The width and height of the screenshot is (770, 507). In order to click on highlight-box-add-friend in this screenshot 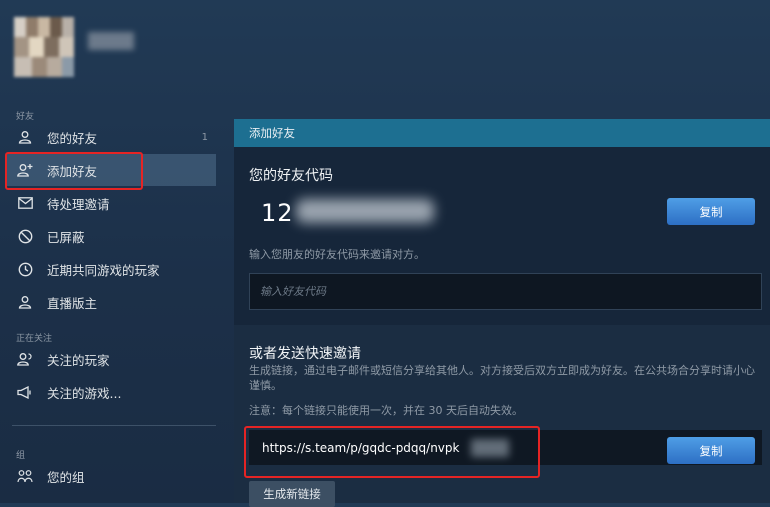, I will do `click(74, 171)`.